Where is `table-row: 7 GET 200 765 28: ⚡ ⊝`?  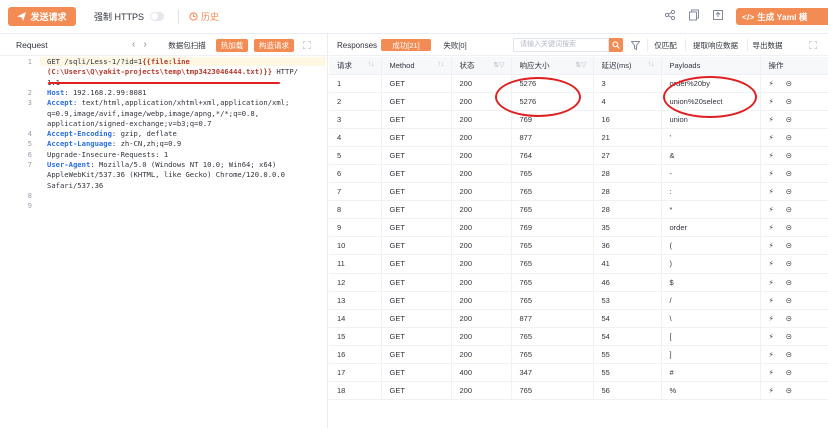
table-row: 7 GET 200 765 28: ⚡ ⊝ is located at coordinates (578, 192).